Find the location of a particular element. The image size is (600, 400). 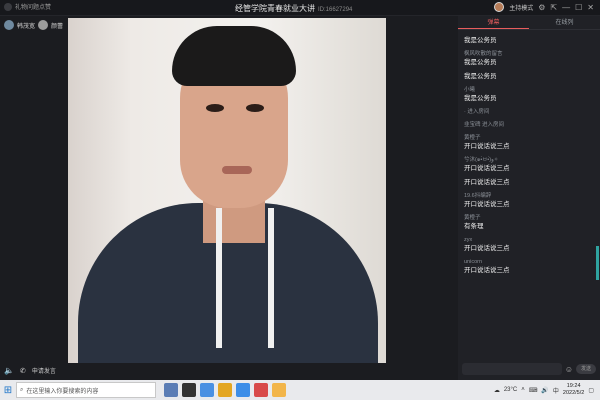

room-title-text: 经管学院青春就业大讲 is located at coordinates (275, 8).